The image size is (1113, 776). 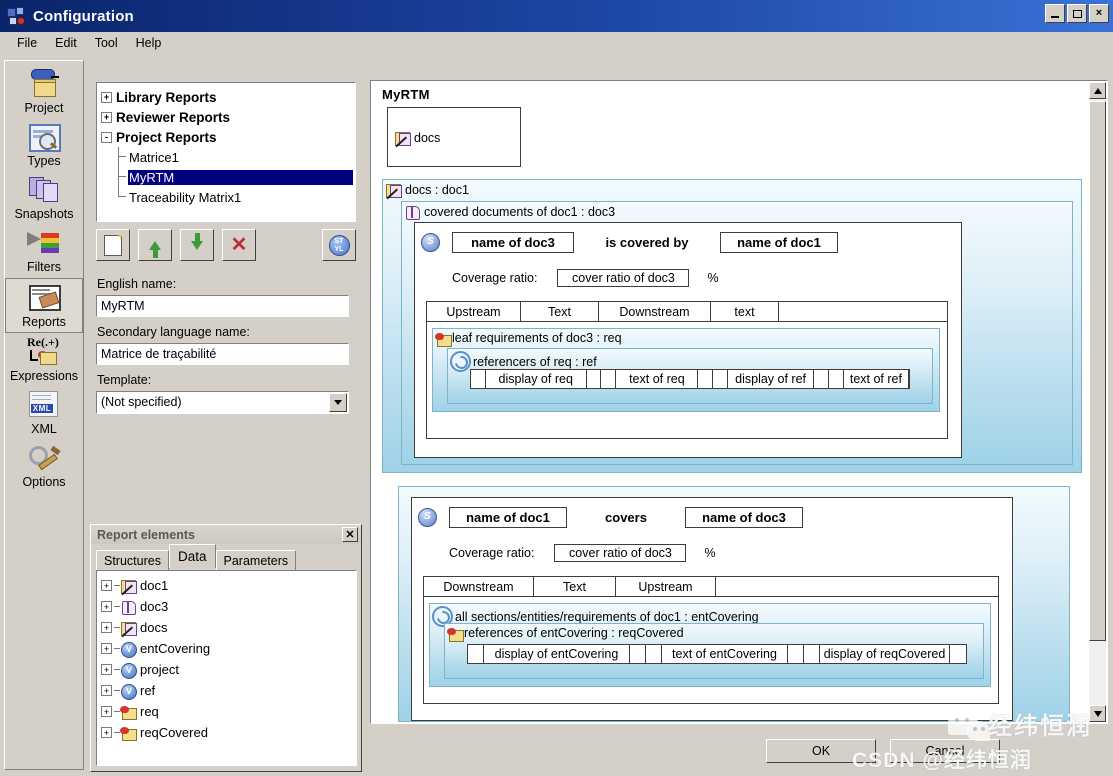 I want to click on report-toolbar: ✕ ST YL, so click(x=226, y=245).